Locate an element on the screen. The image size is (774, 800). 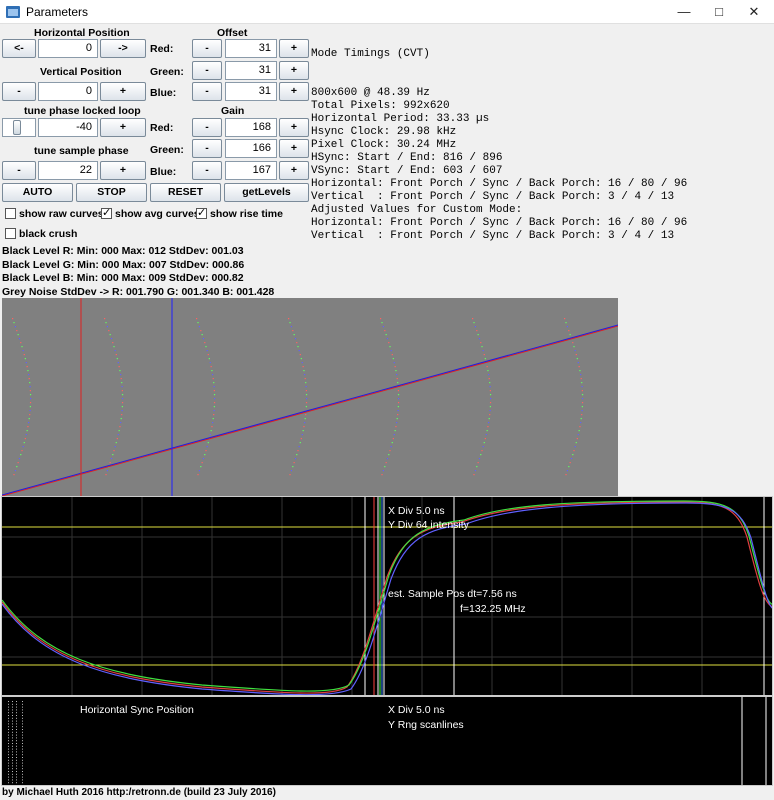
hpos-right-button: -> is located at coordinates (123, 48).